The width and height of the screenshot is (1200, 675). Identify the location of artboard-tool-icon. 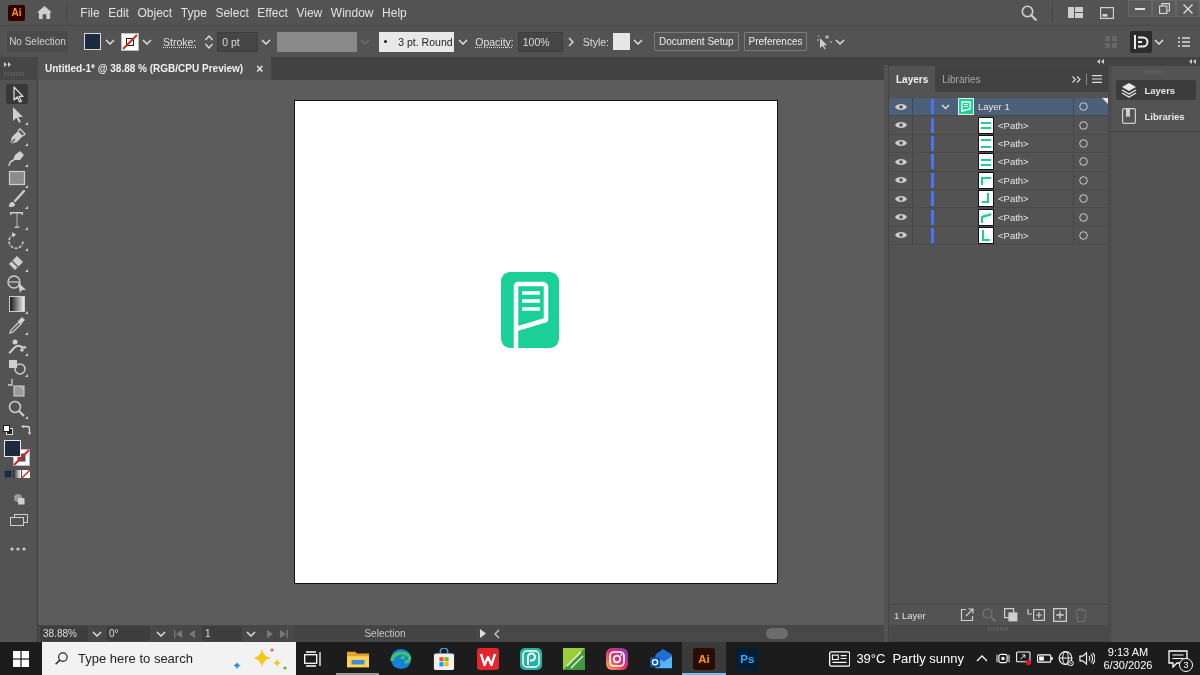
(16, 388).